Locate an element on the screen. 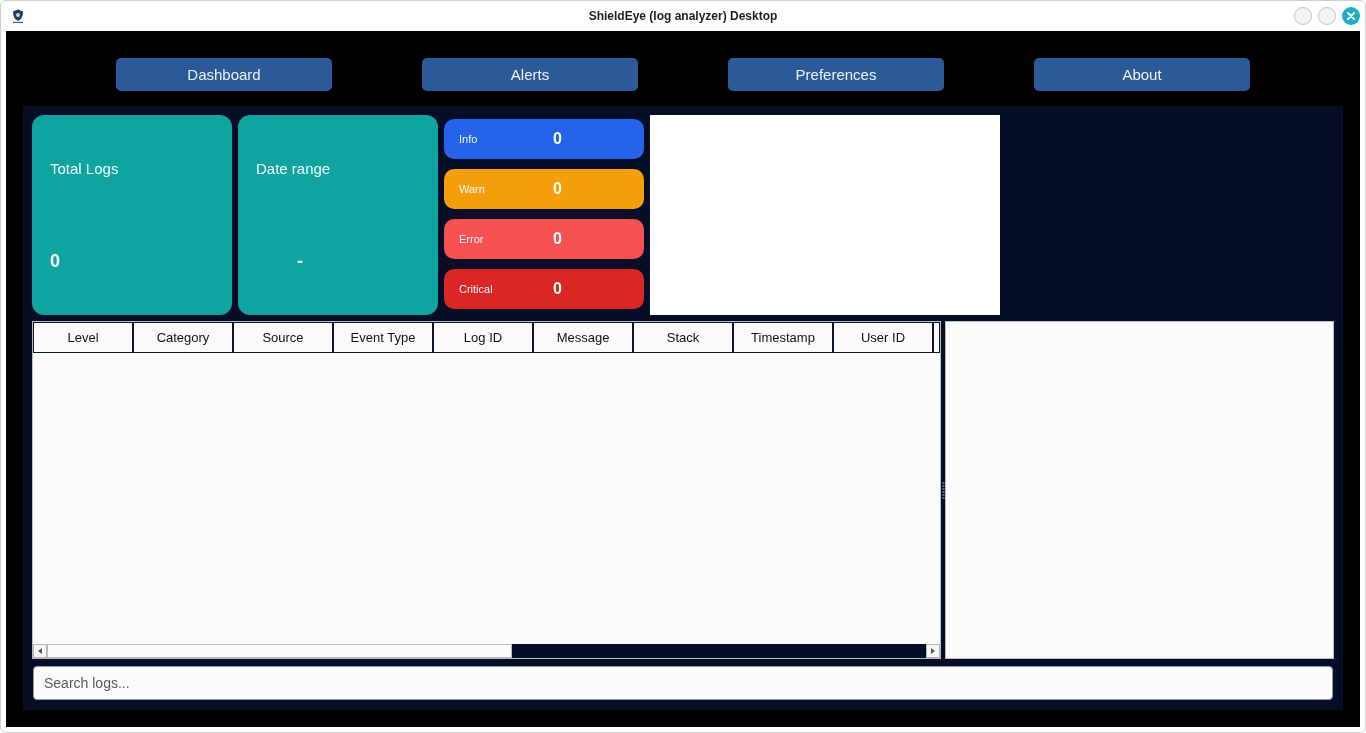  column-header: Level is located at coordinates (83, 337).